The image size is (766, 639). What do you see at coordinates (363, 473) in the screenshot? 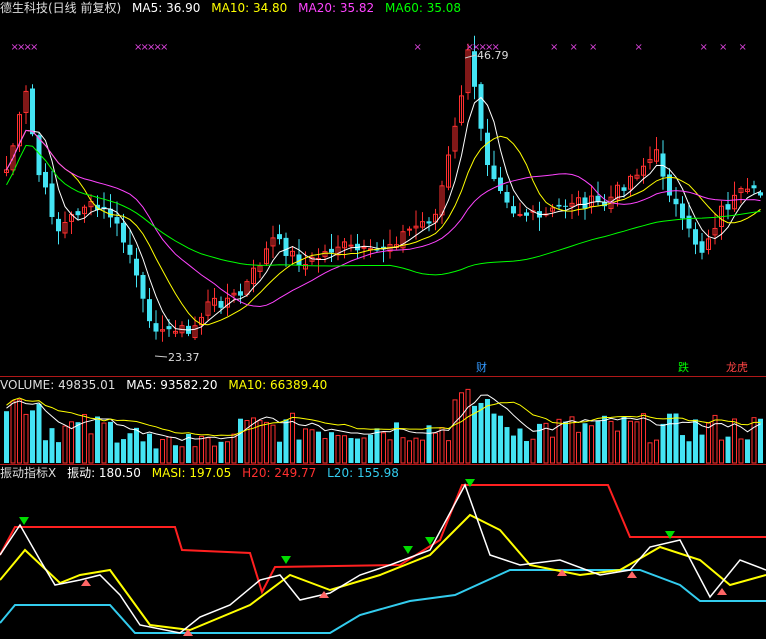
I see `l20-label: L20: 155.98` at bounding box center [363, 473].